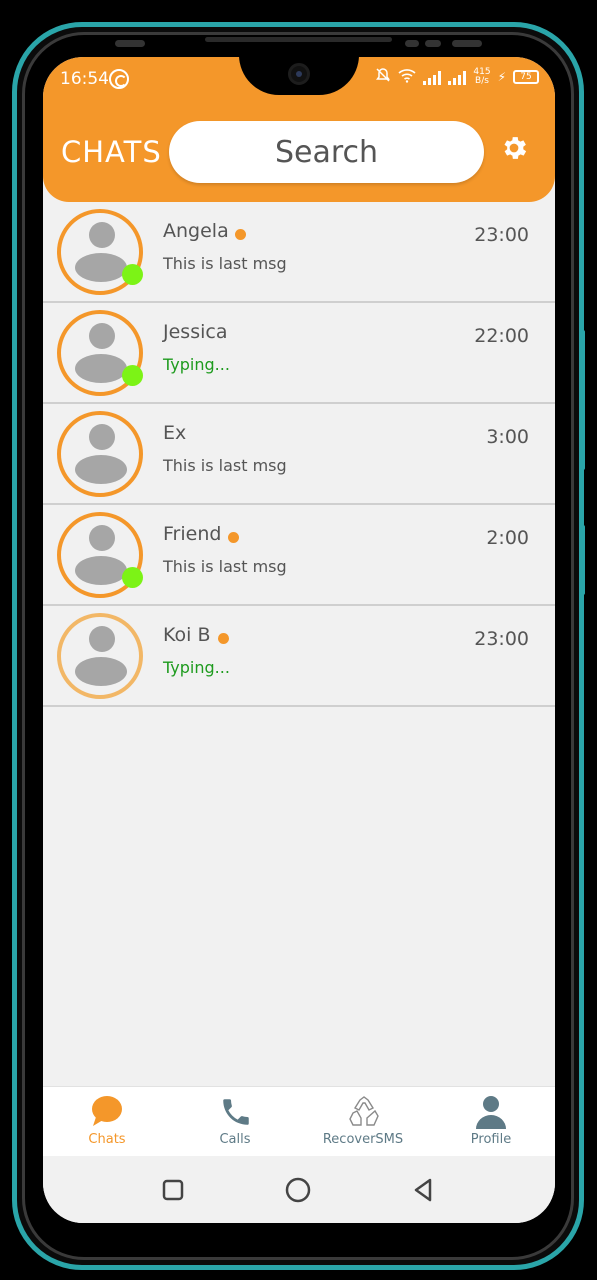  What do you see at coordinates (383, 77) in the screenshot?
I see `bell-off-icon` at bounding box center [383, 77].